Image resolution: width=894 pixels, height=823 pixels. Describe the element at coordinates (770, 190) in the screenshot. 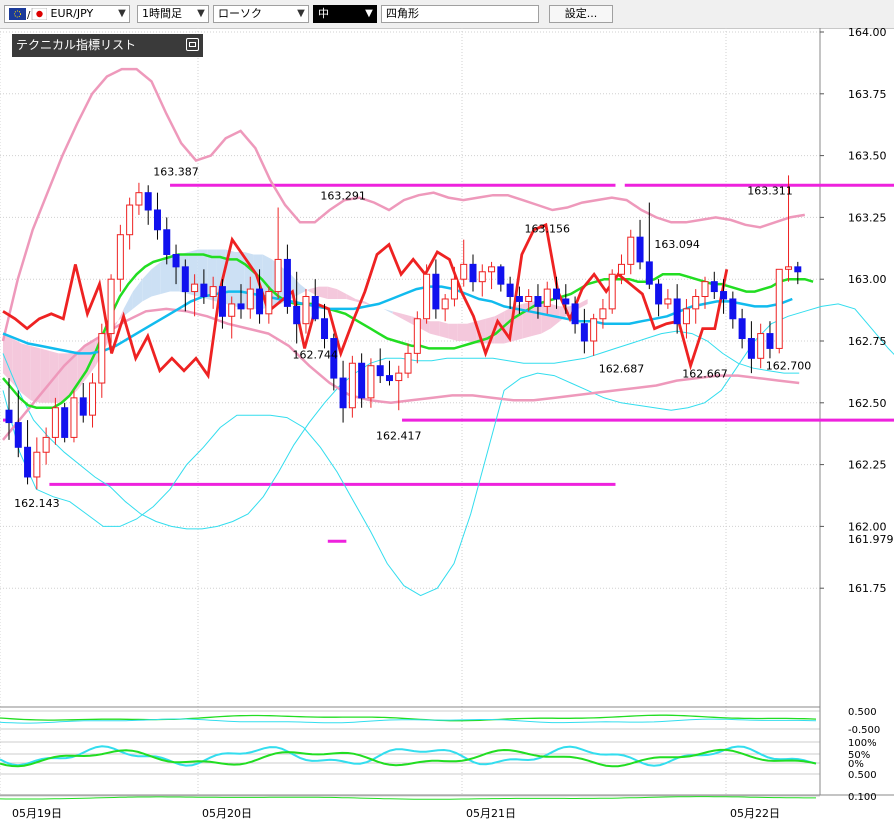

I see `price-annotation: 163.311` at that location.